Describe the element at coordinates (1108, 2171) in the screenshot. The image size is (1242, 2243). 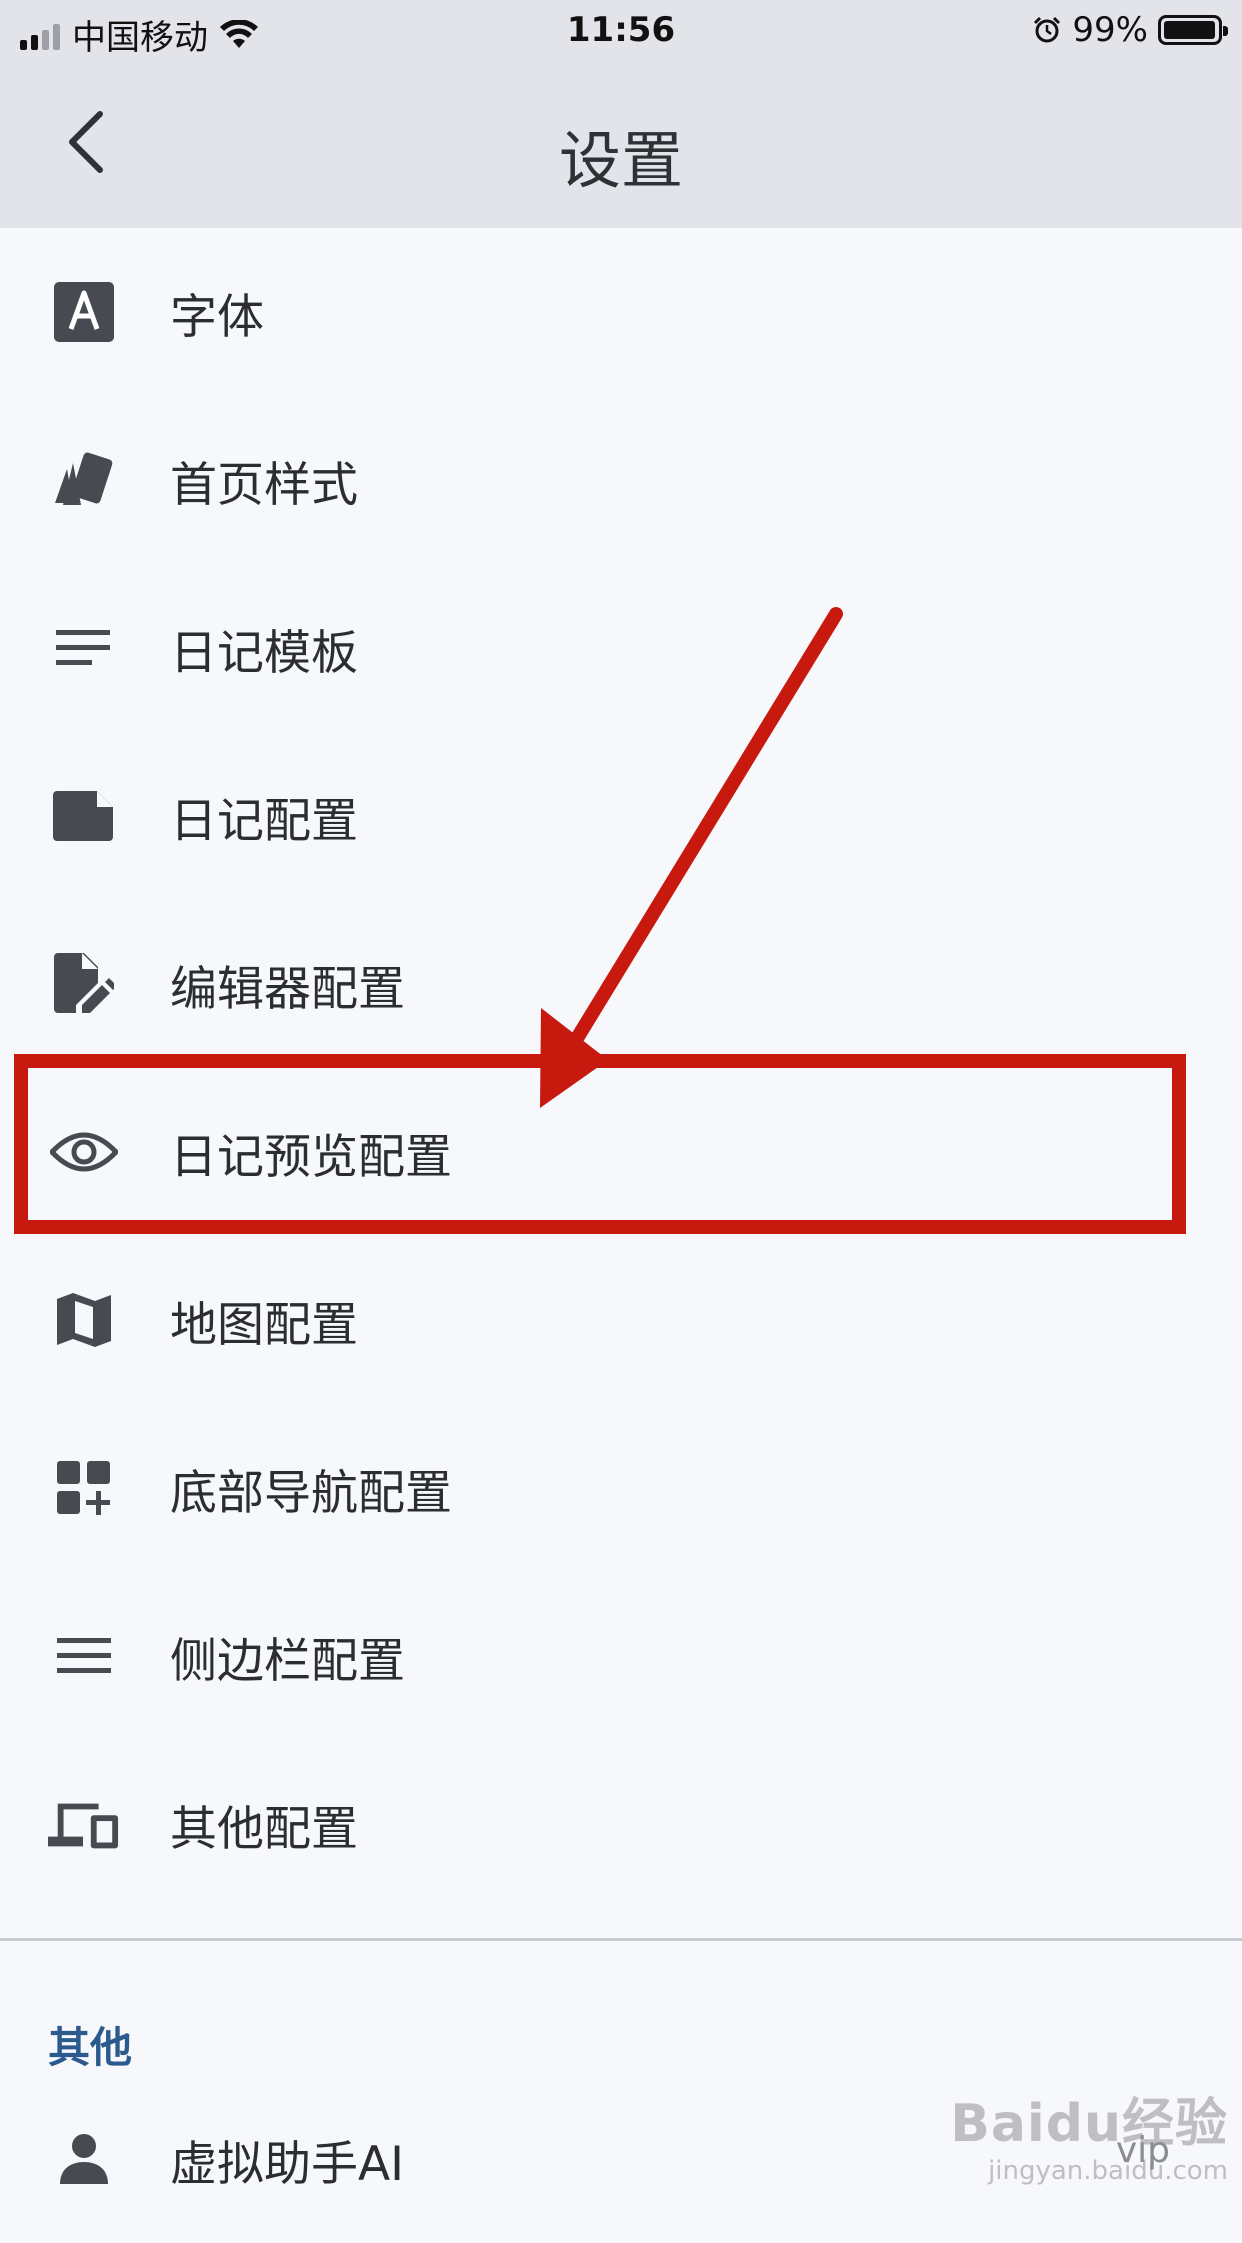
I see `watermark-url: jingyan.baidu.com` at that location.